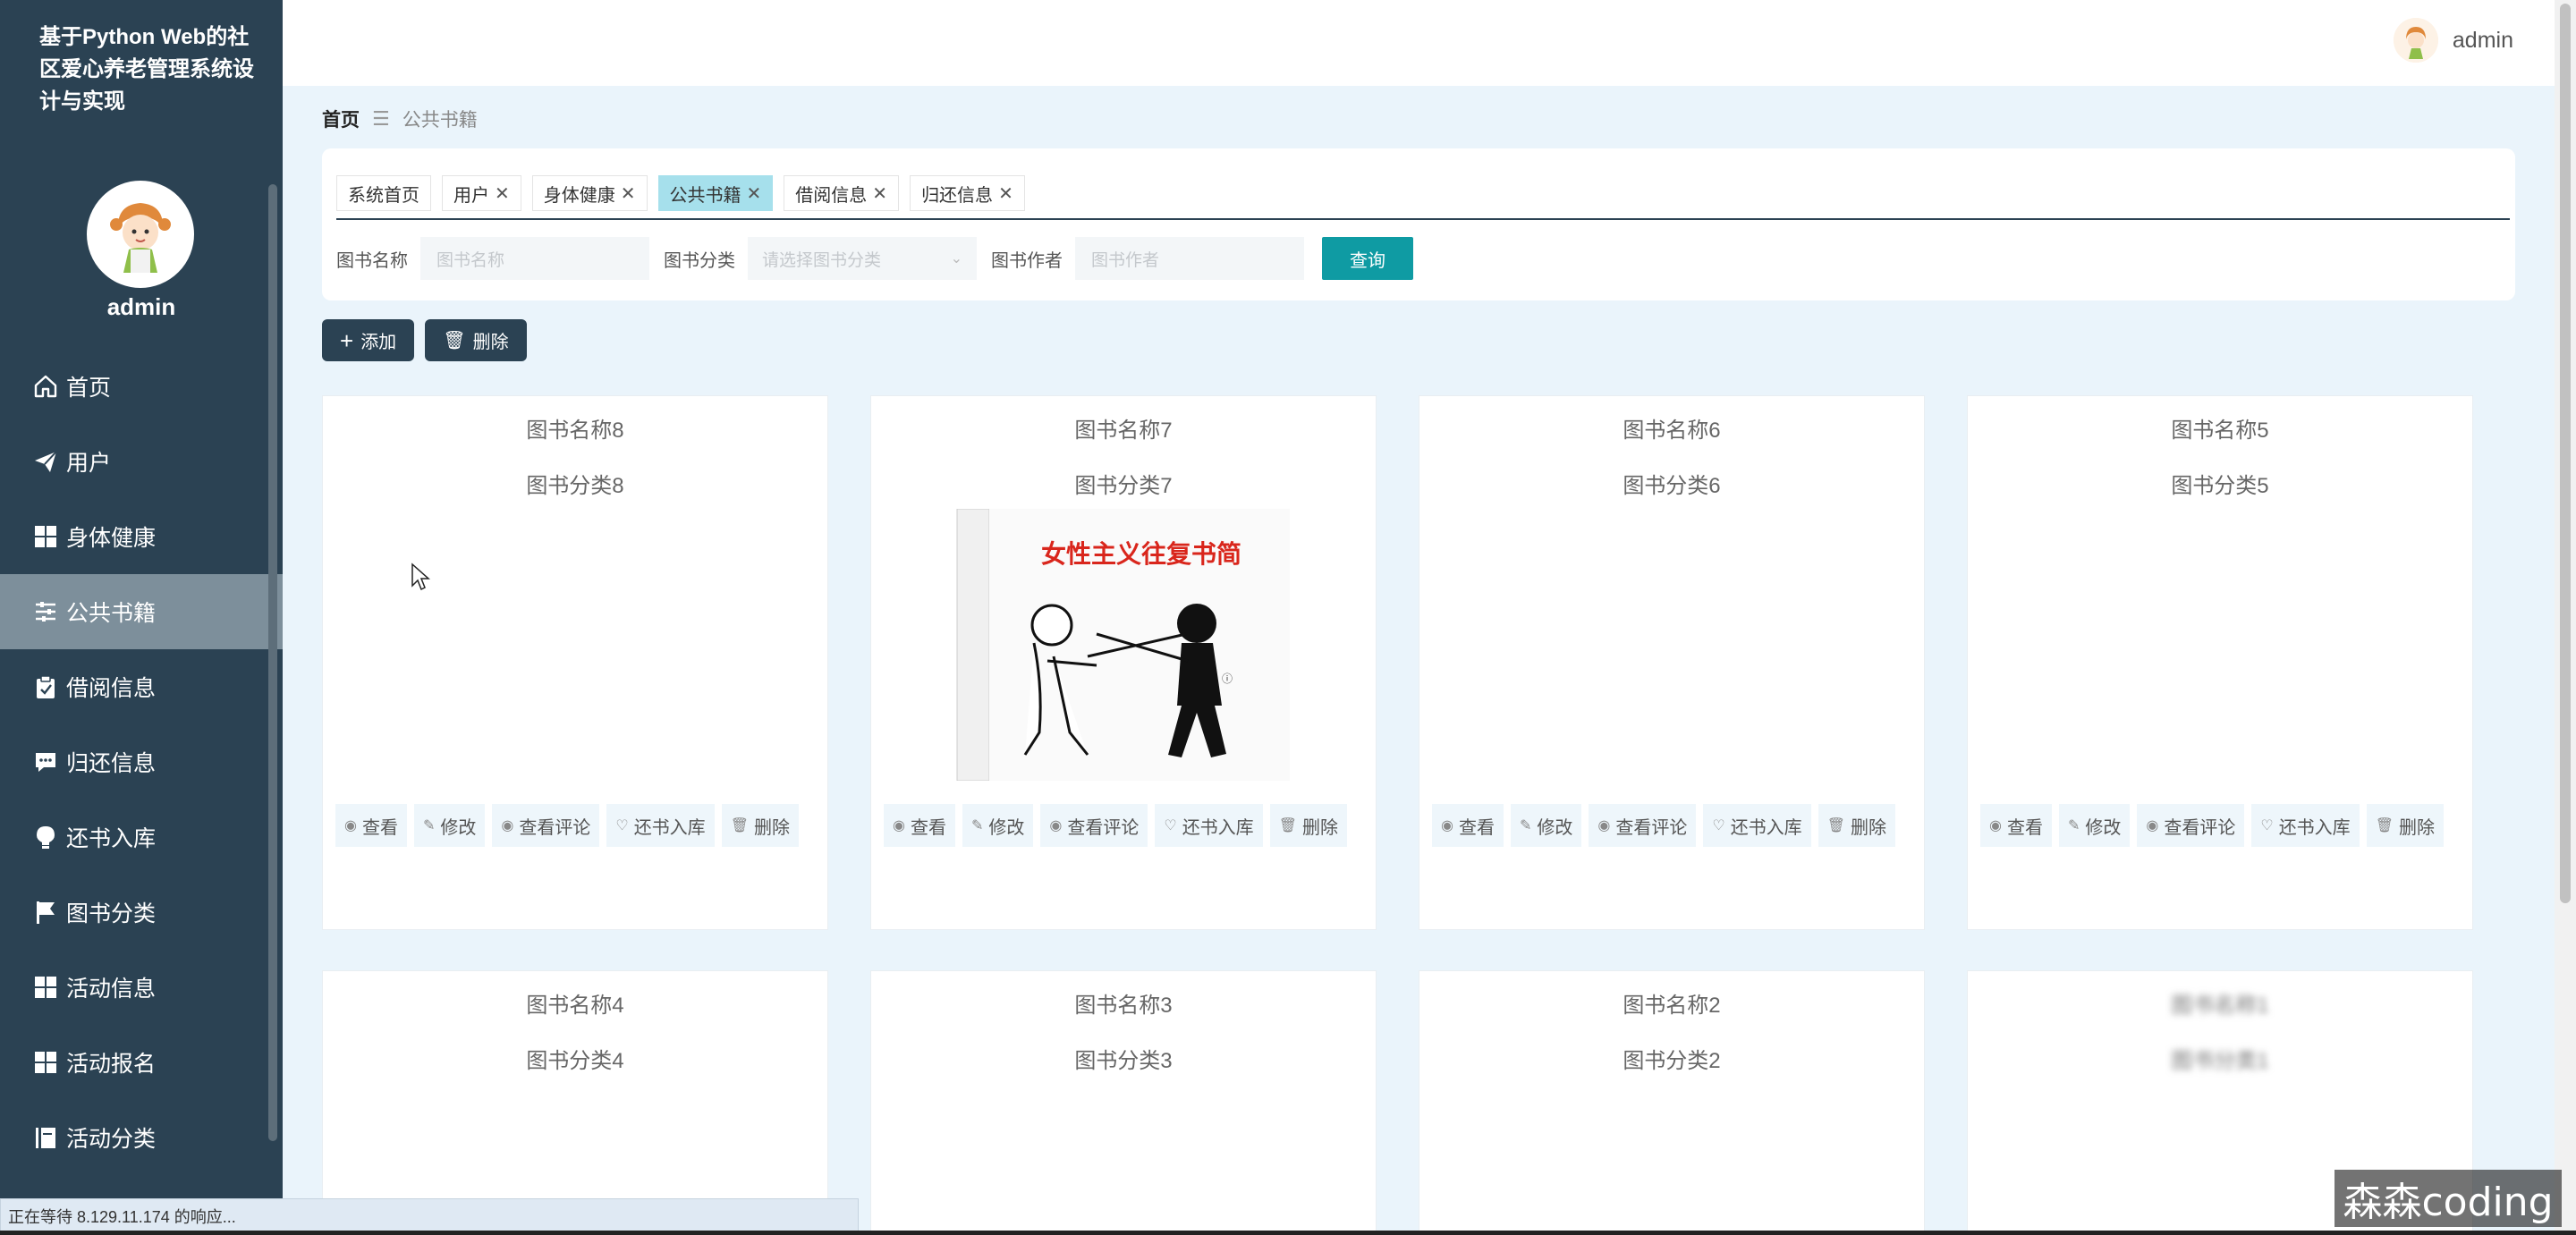 The width and height of the screenshot is (2576, 1235). I want to click on sidebar-item-label: 图书分类, so click(111, 914).